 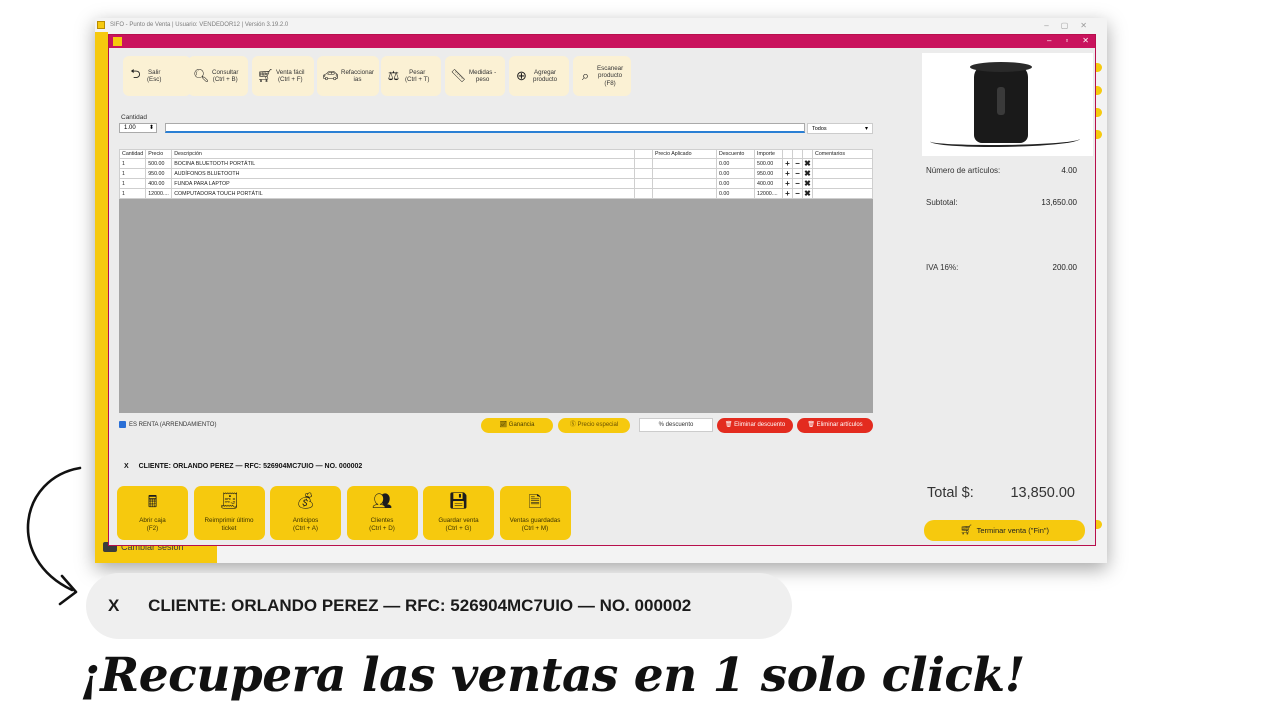 I want to click on maximize-icon: ▫, so click(x=1066, y=40).